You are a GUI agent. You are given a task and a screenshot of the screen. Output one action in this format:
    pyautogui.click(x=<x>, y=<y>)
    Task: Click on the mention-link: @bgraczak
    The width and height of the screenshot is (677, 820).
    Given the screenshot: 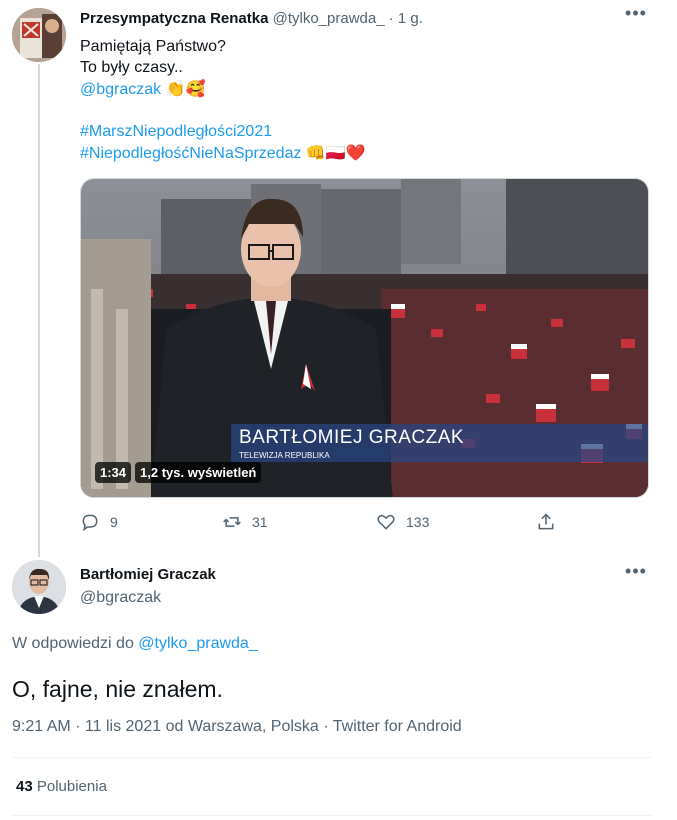 What is the action you would take?
    pyautogui.click(x=120, y=89)
    